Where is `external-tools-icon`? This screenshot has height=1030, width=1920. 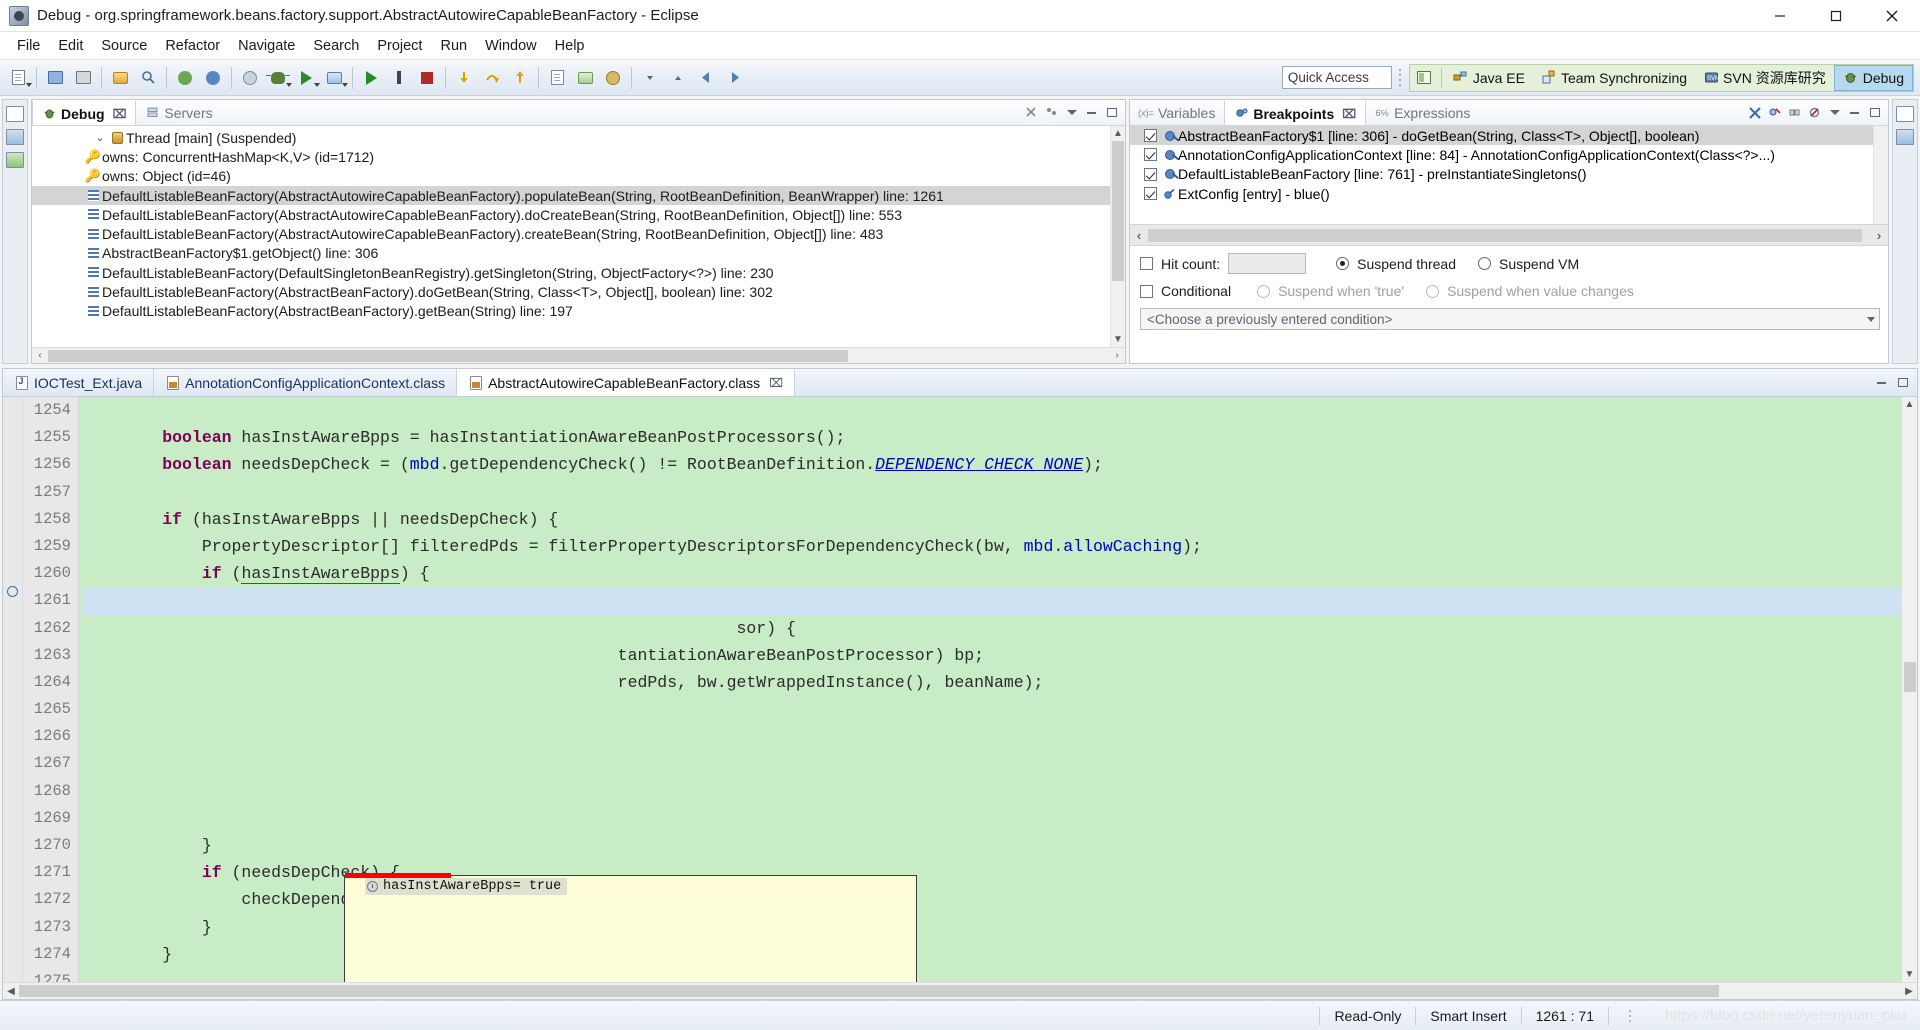
external-tools-icon is located at coordinates (334, 78).